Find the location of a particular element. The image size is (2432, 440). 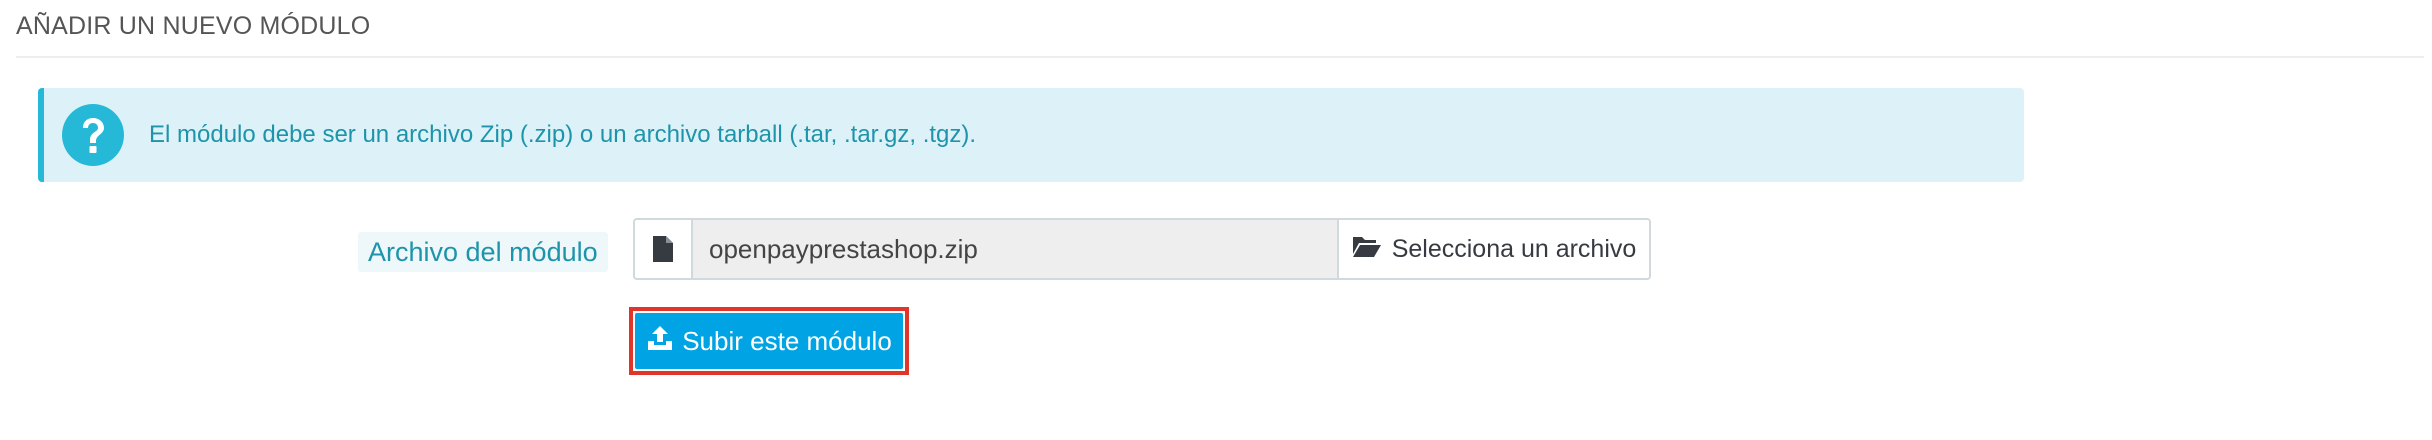

submit-highlight: Subir este módulo is located at coordinates (769, 341).